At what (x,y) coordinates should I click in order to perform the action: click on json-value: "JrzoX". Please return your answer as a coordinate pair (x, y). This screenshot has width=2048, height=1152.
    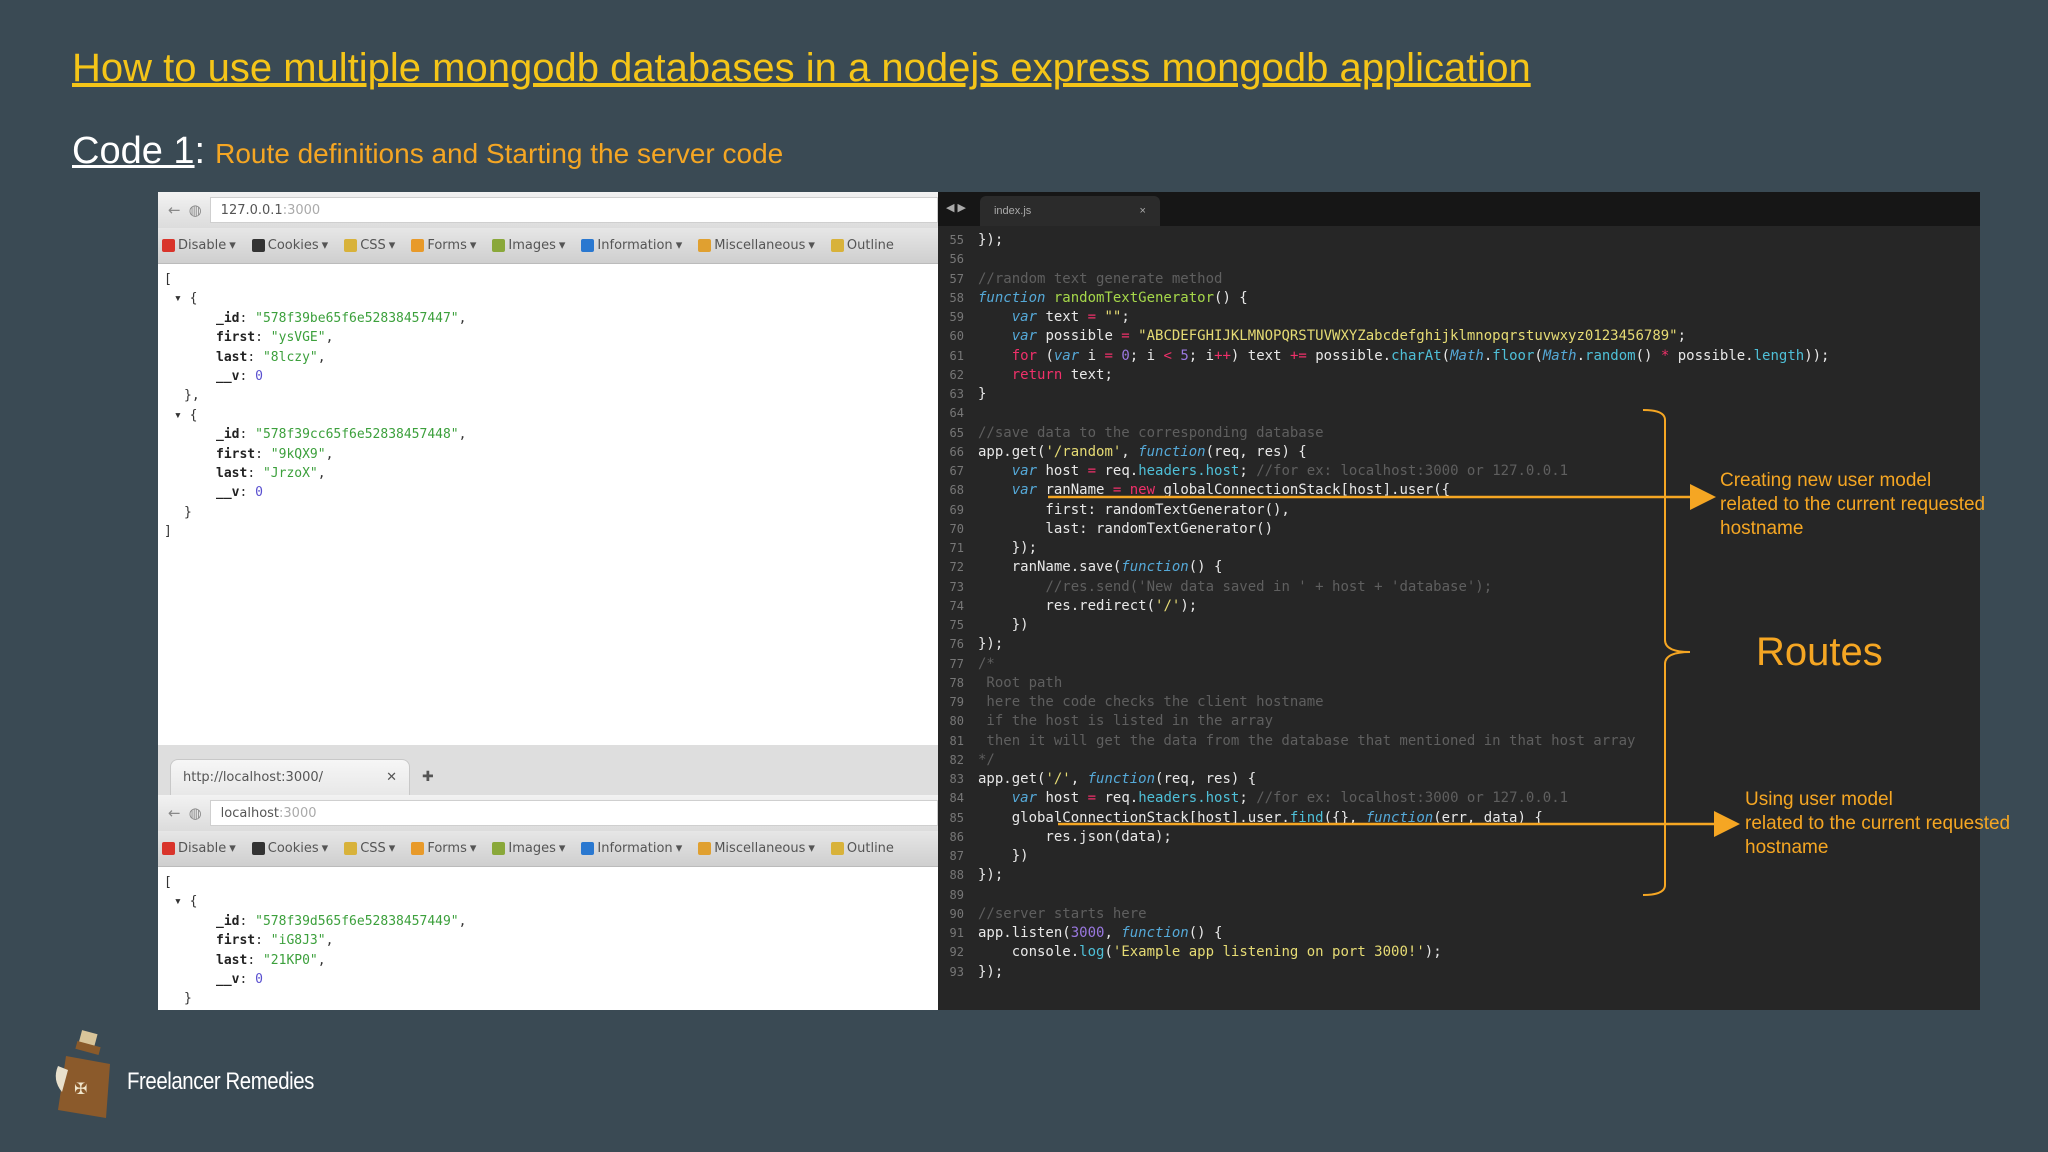
    Looking at the image, I should click on (290, 474).